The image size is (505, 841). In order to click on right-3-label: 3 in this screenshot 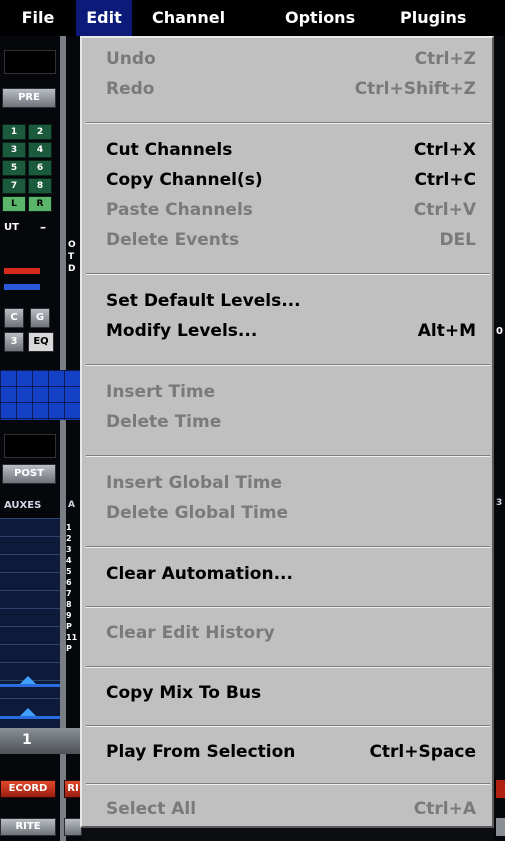, I will do `click(499, 503)`.